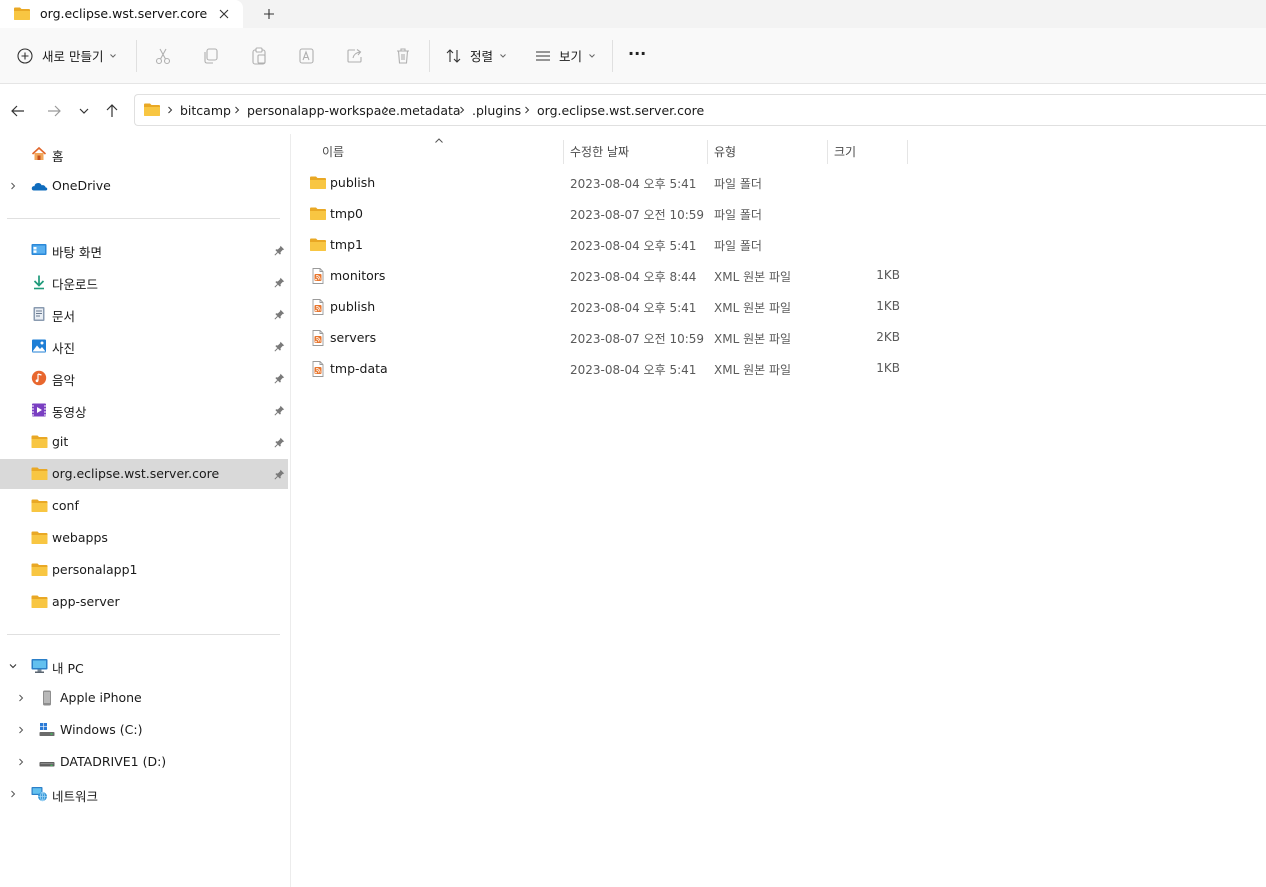 This screenshot has width=1266, height=887. What do you see at coordinates (69, 412) in the screenshot?
I see `sidebar-item-label: 동영상` at bounding box center [69, 412].